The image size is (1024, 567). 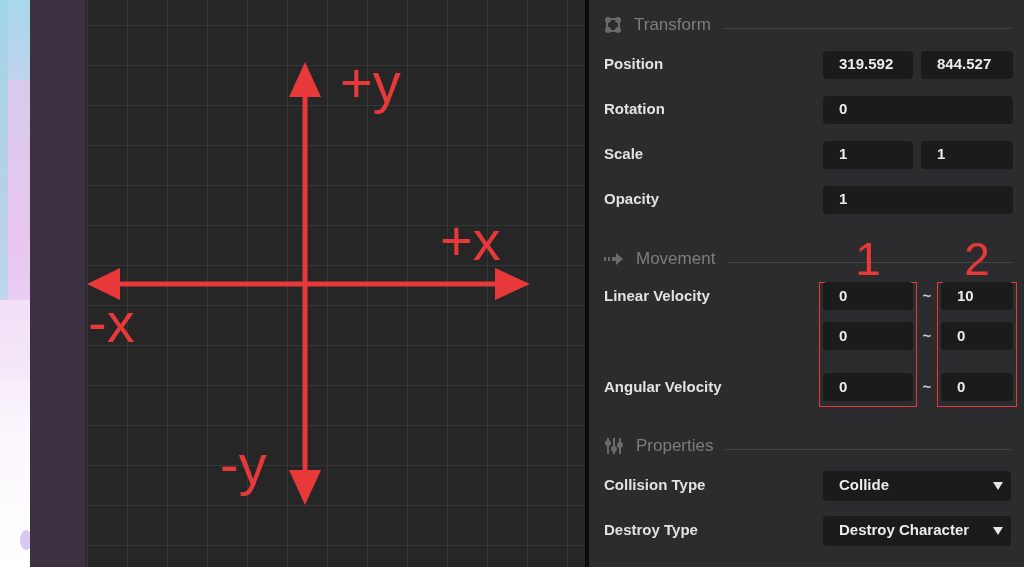 I want to click on select-field: Collide, so click(x=917, y=485).